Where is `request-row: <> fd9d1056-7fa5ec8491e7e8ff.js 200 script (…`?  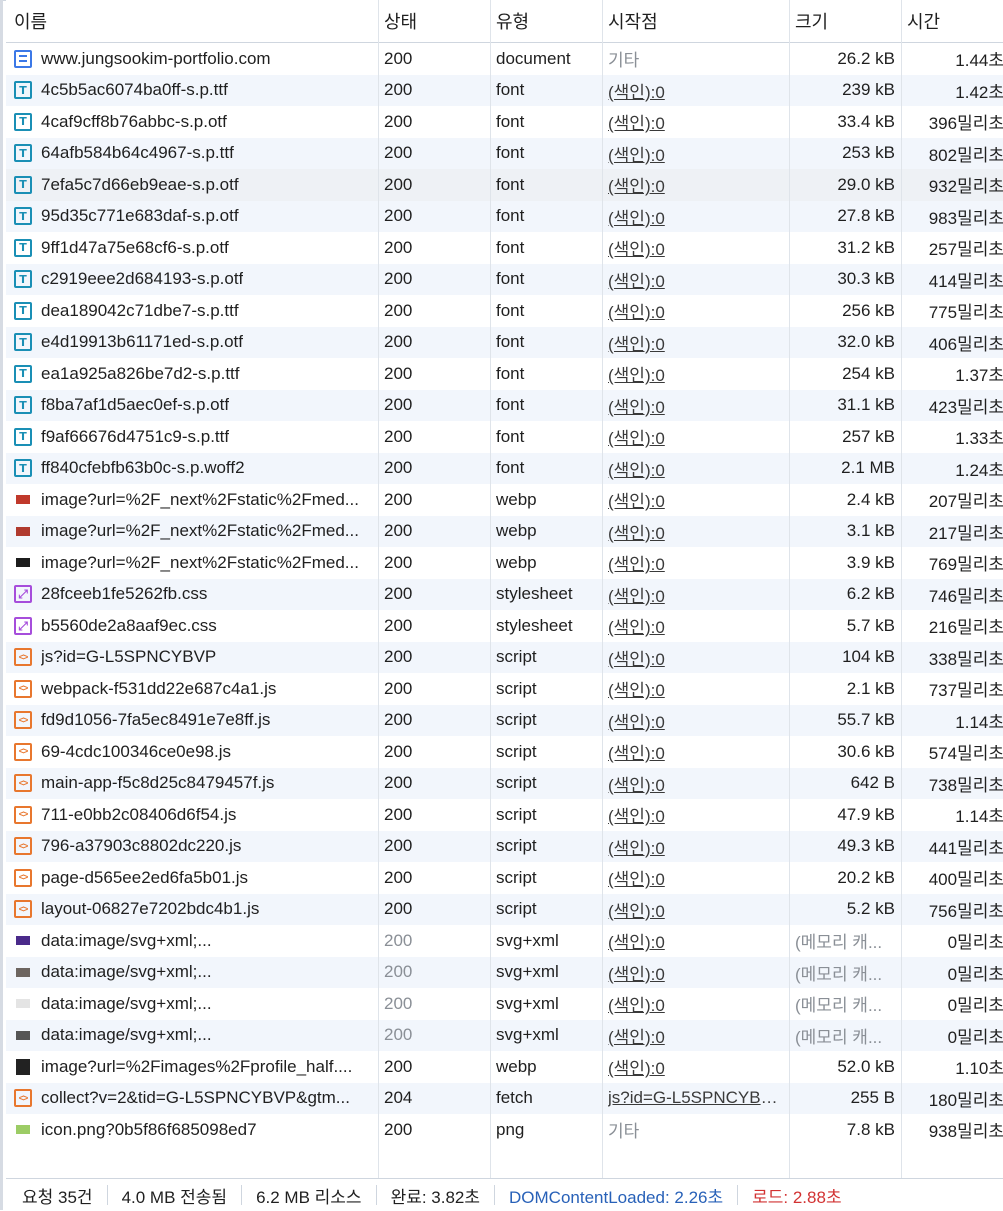
request-row: <> fd9d1056-7fa5ec8491e7e8ff.js 200 script (… is located at coordinates (504, 720).